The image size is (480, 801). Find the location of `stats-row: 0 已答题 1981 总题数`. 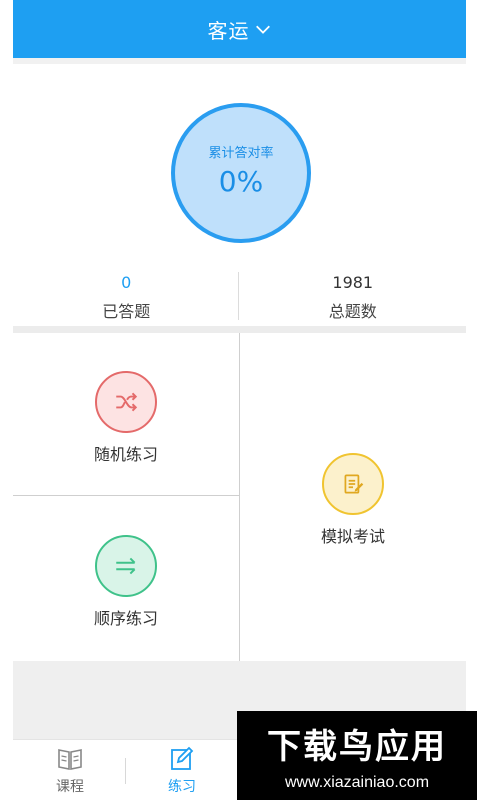

stats-row: 0 已答题 1981 总题数 is located at coordinates (239, 297).